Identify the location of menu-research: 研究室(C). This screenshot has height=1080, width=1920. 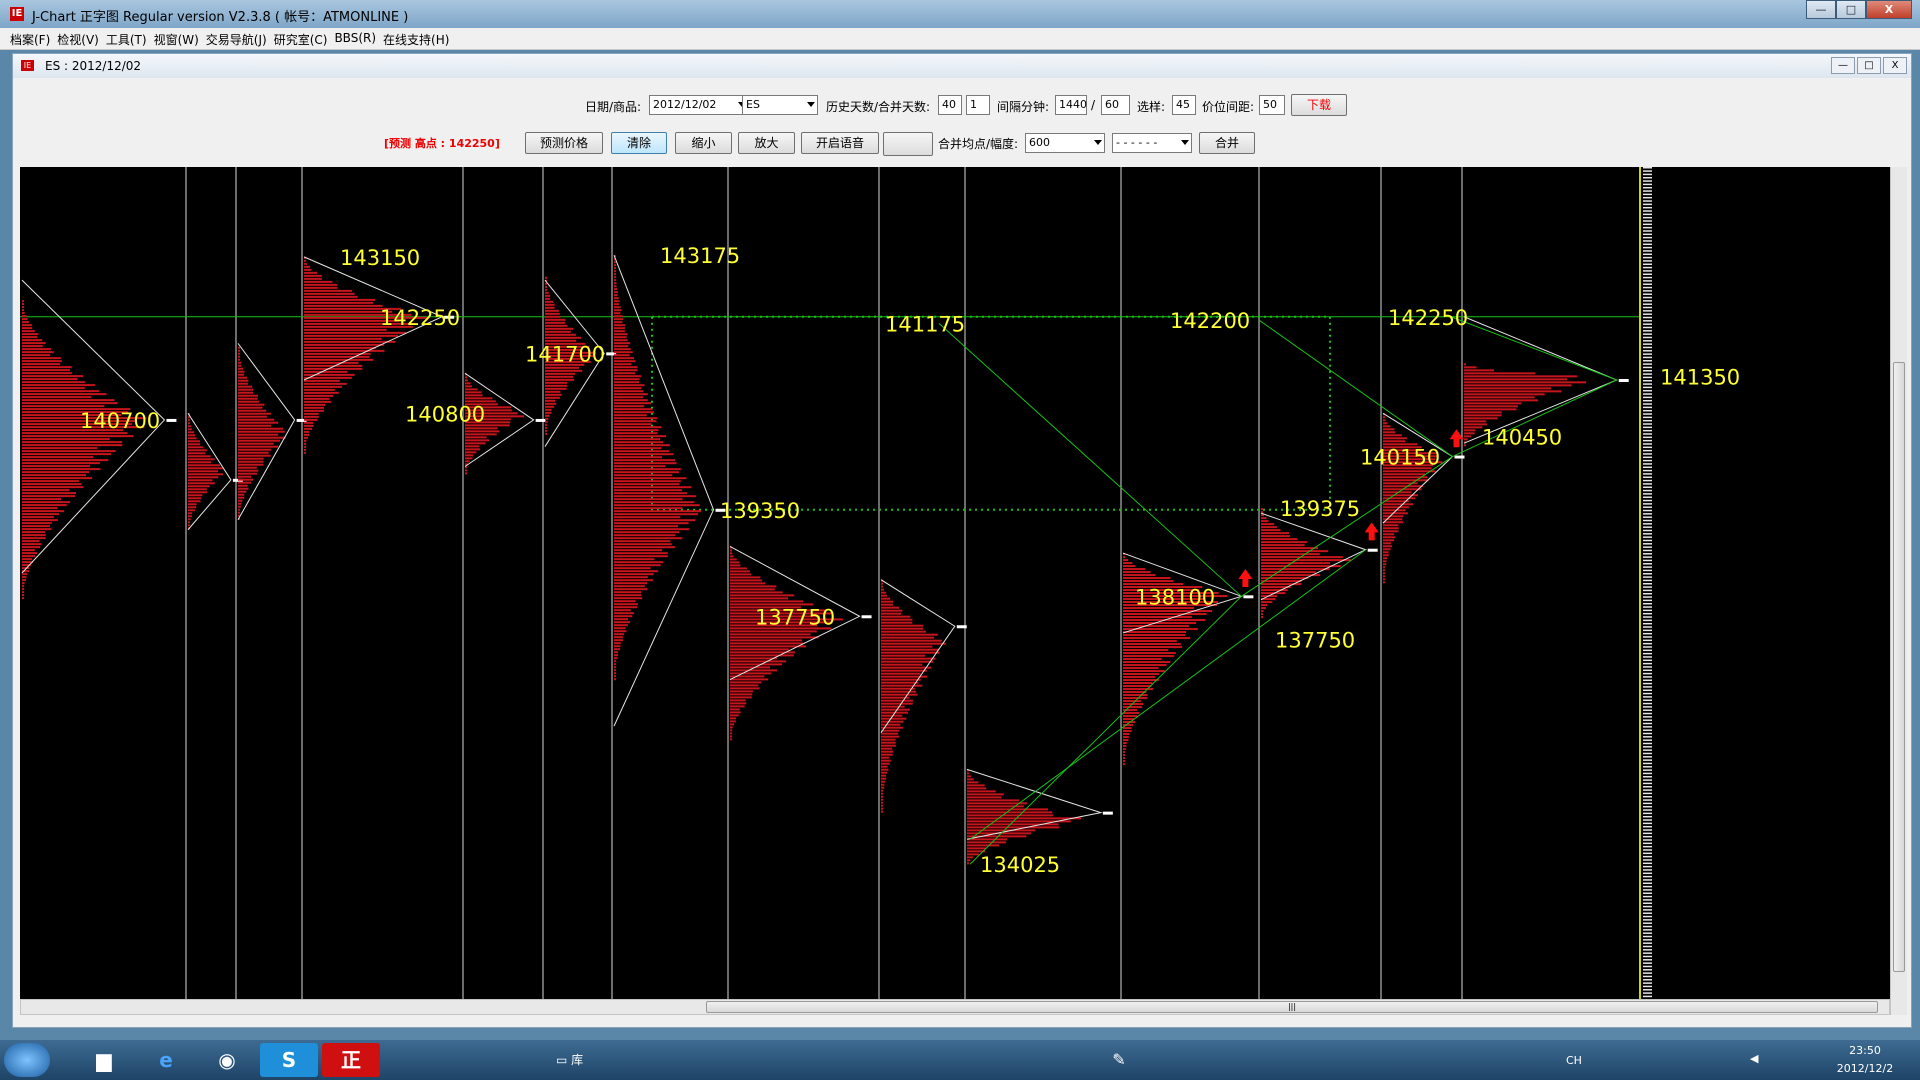
(304, 38).